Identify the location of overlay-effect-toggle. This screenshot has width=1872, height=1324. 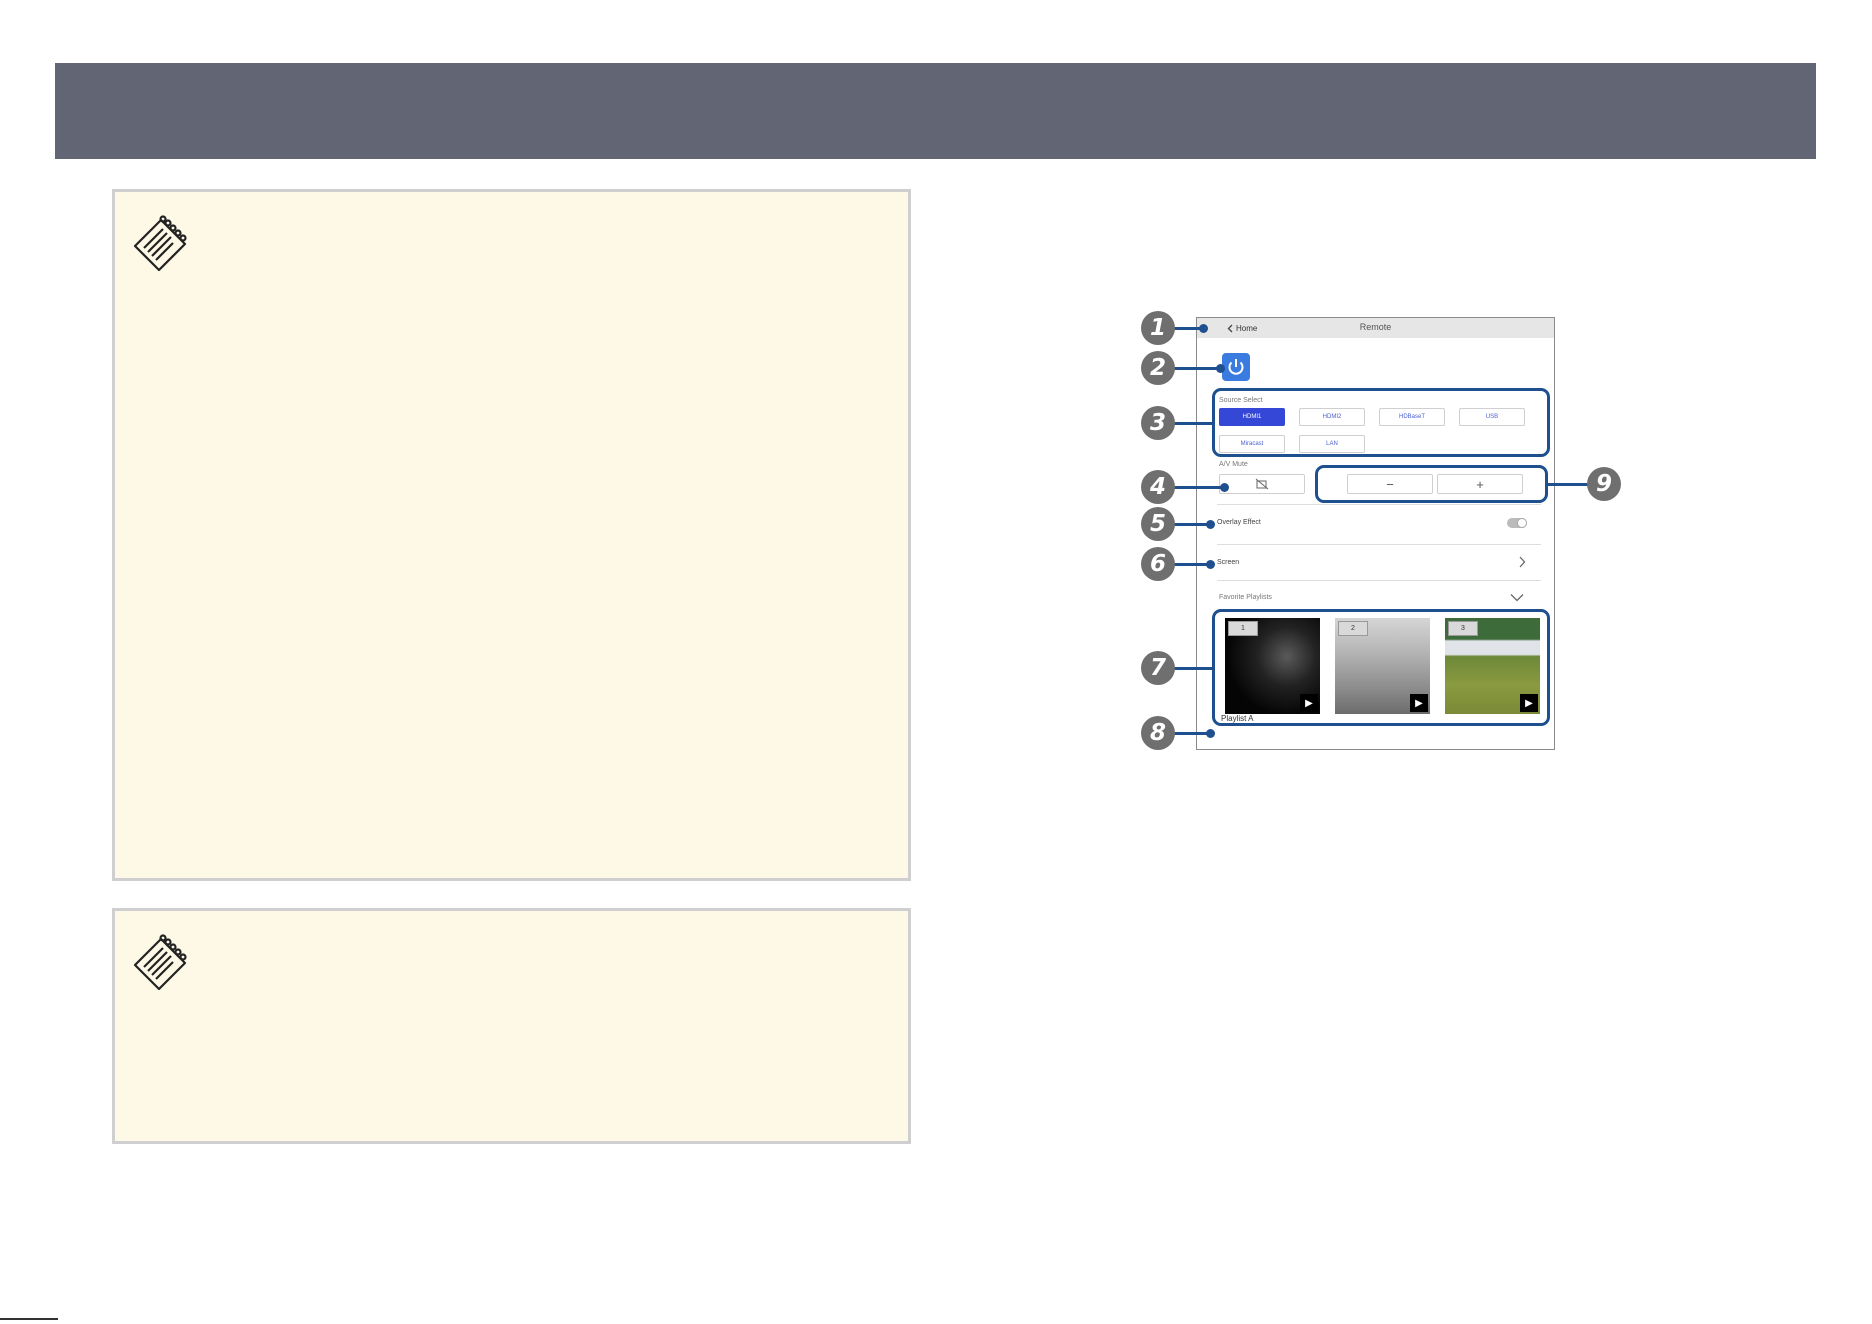
(1517, 523).